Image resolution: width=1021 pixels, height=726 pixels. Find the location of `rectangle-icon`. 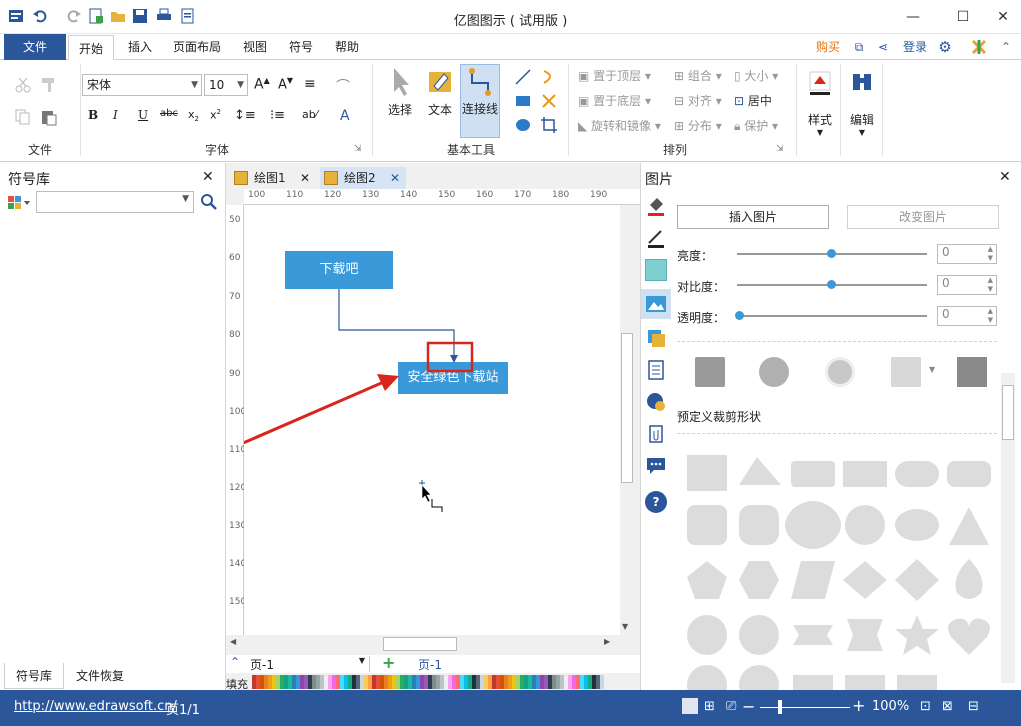

rectangle-icon is located at coordinates (523, 101).